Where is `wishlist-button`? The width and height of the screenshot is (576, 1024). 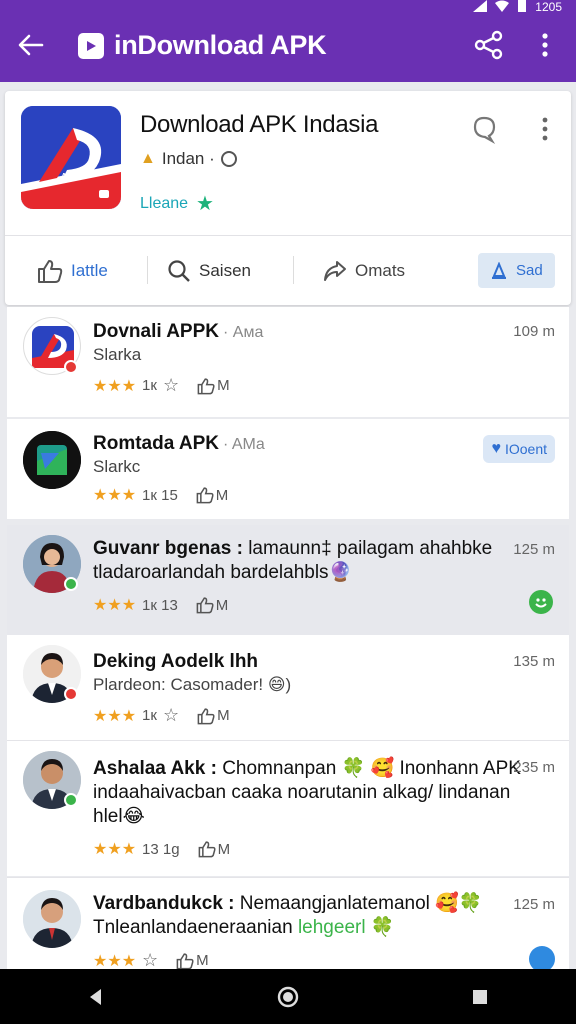 wishlist-button is located at coordinates (485, 129).